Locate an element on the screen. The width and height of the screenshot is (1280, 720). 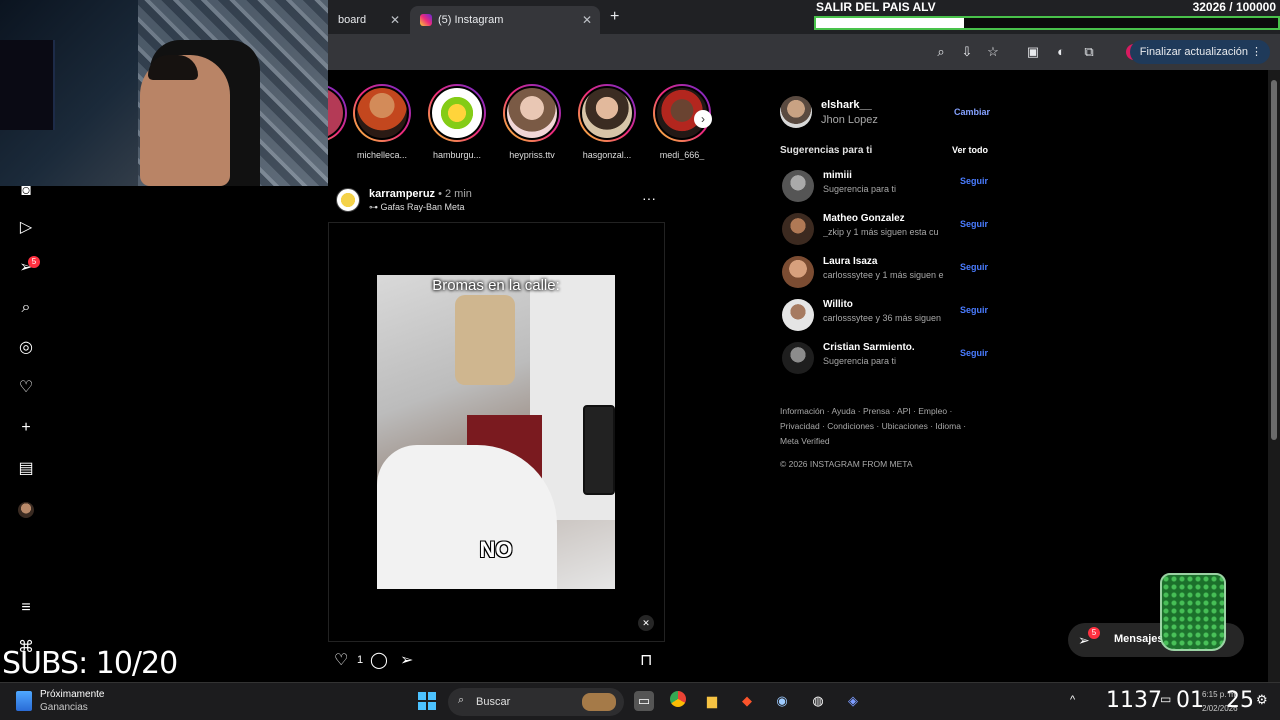
suggestion-username: Cristian Sarmiento. is located at coordinates (869, 347).